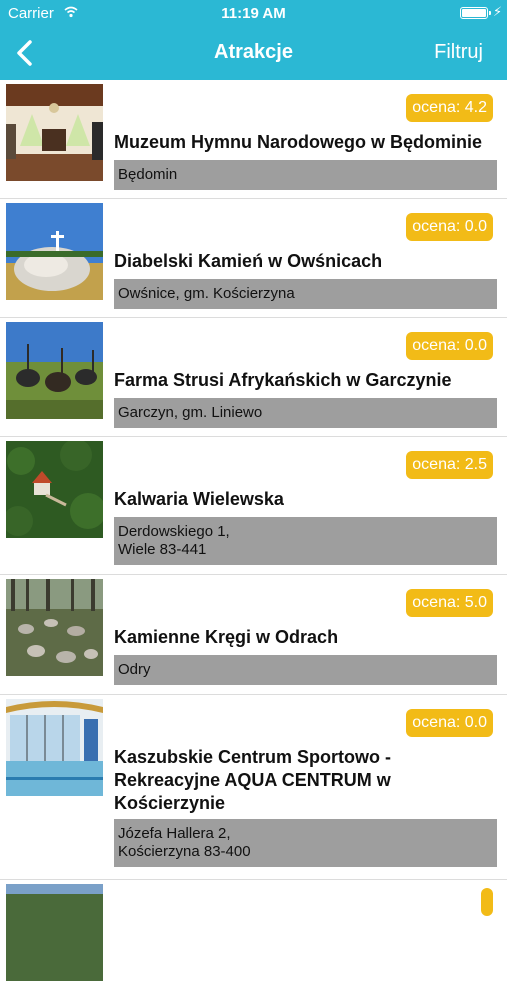  Describe the element at coordinates (199, 499) in the screenshot. I see `attraction-title: Kalwaria Wielewska` at that location.